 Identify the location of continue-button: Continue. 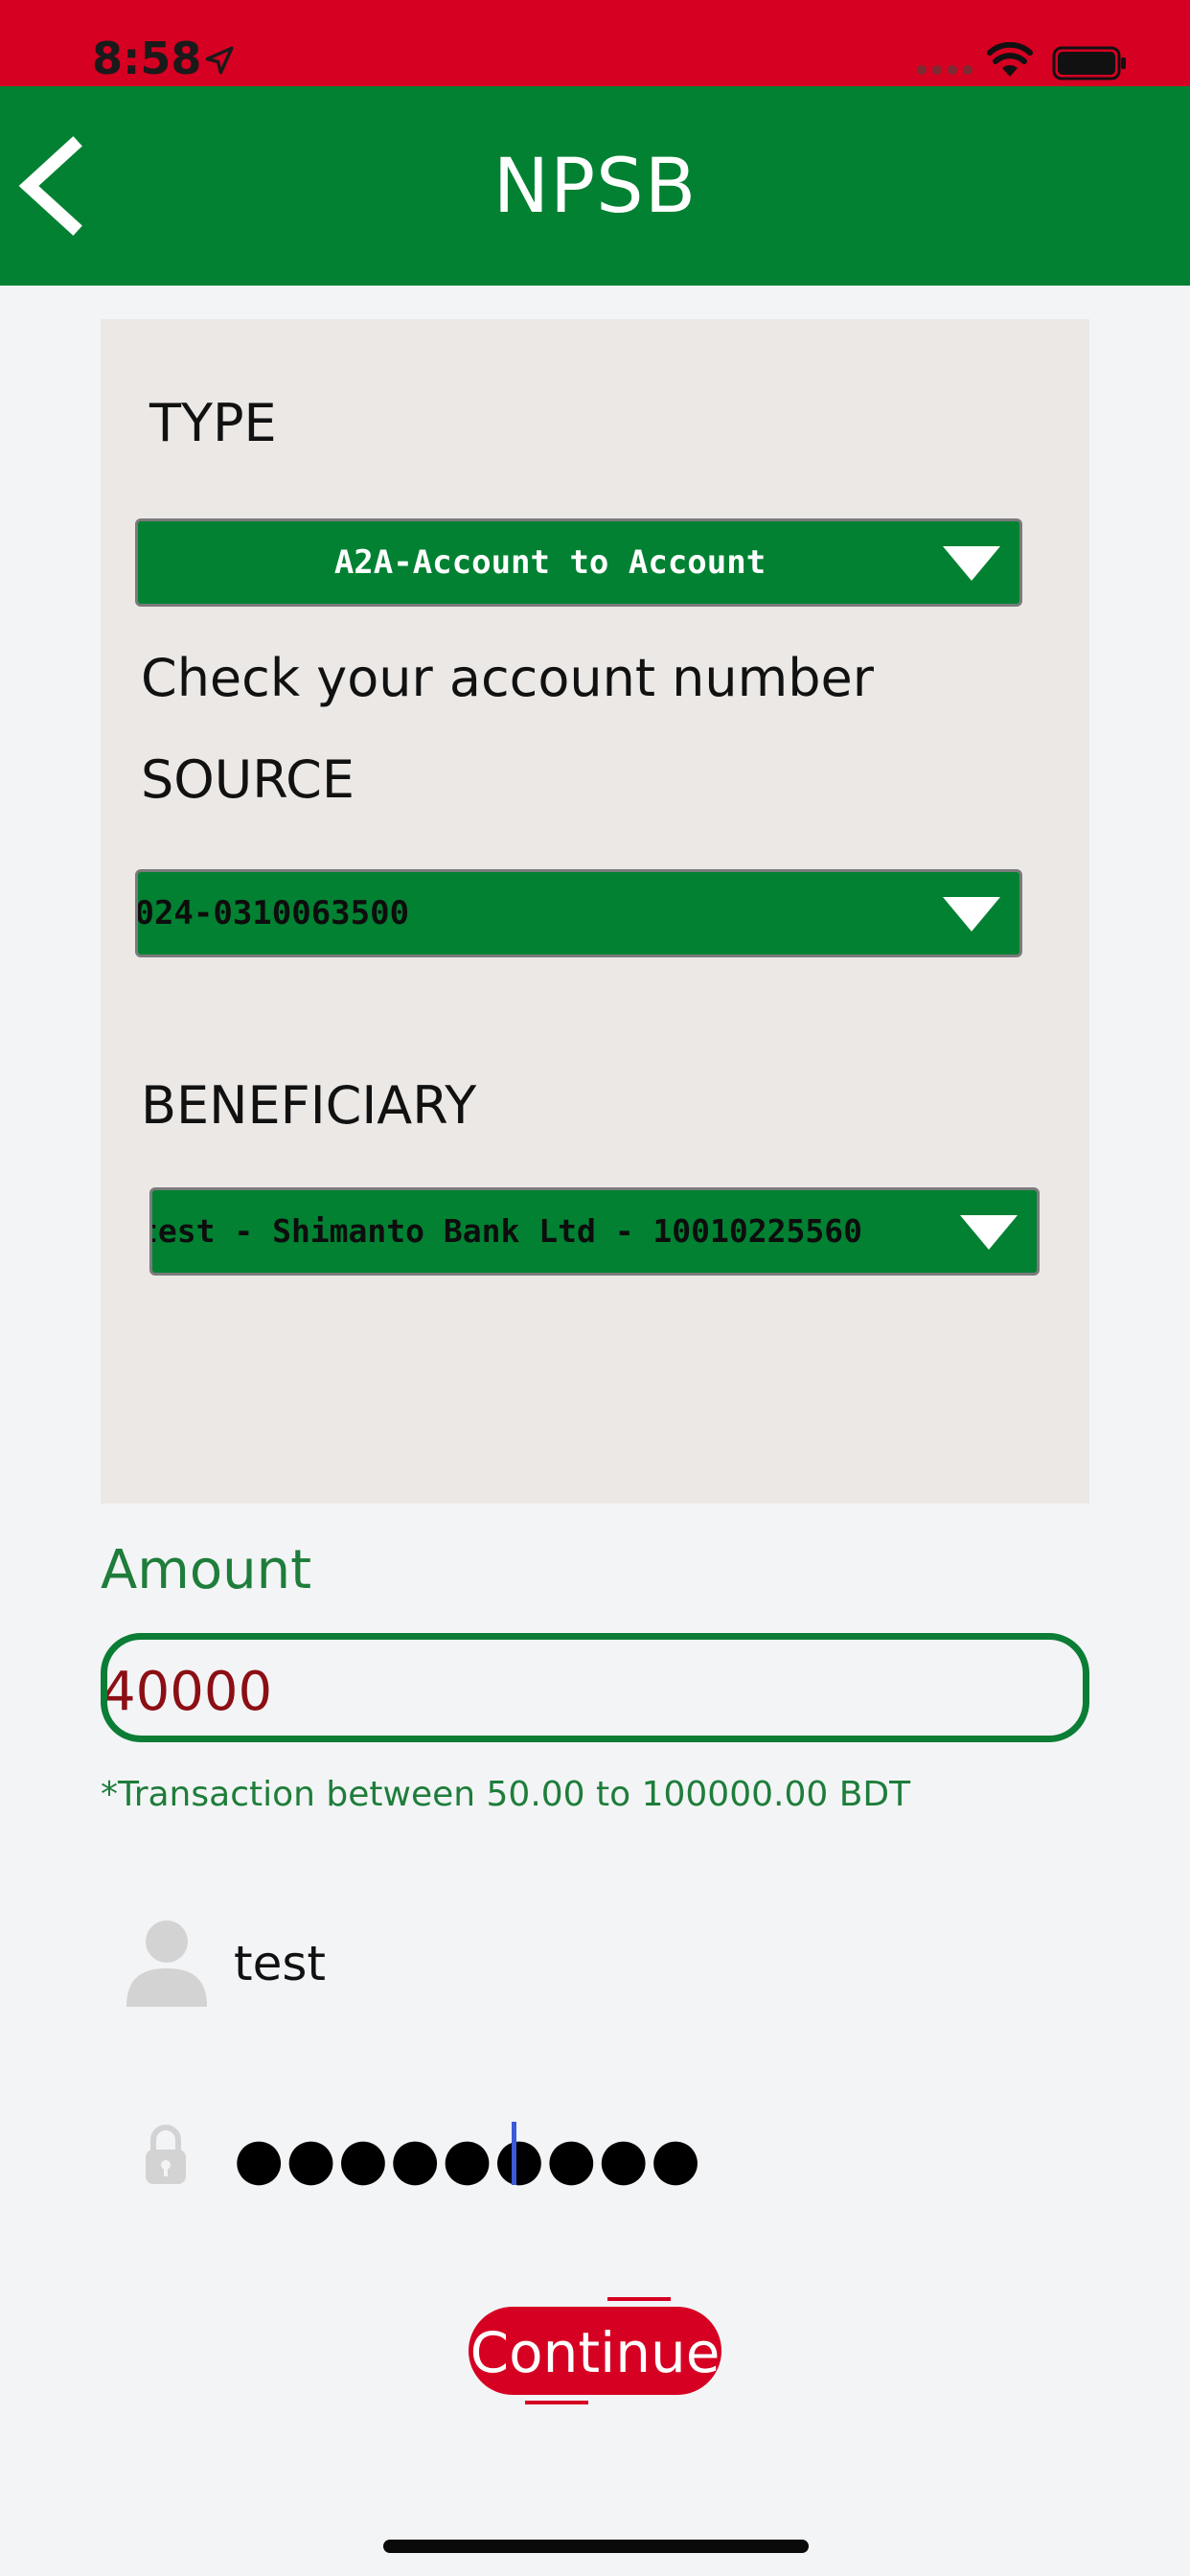
(595, 2351).